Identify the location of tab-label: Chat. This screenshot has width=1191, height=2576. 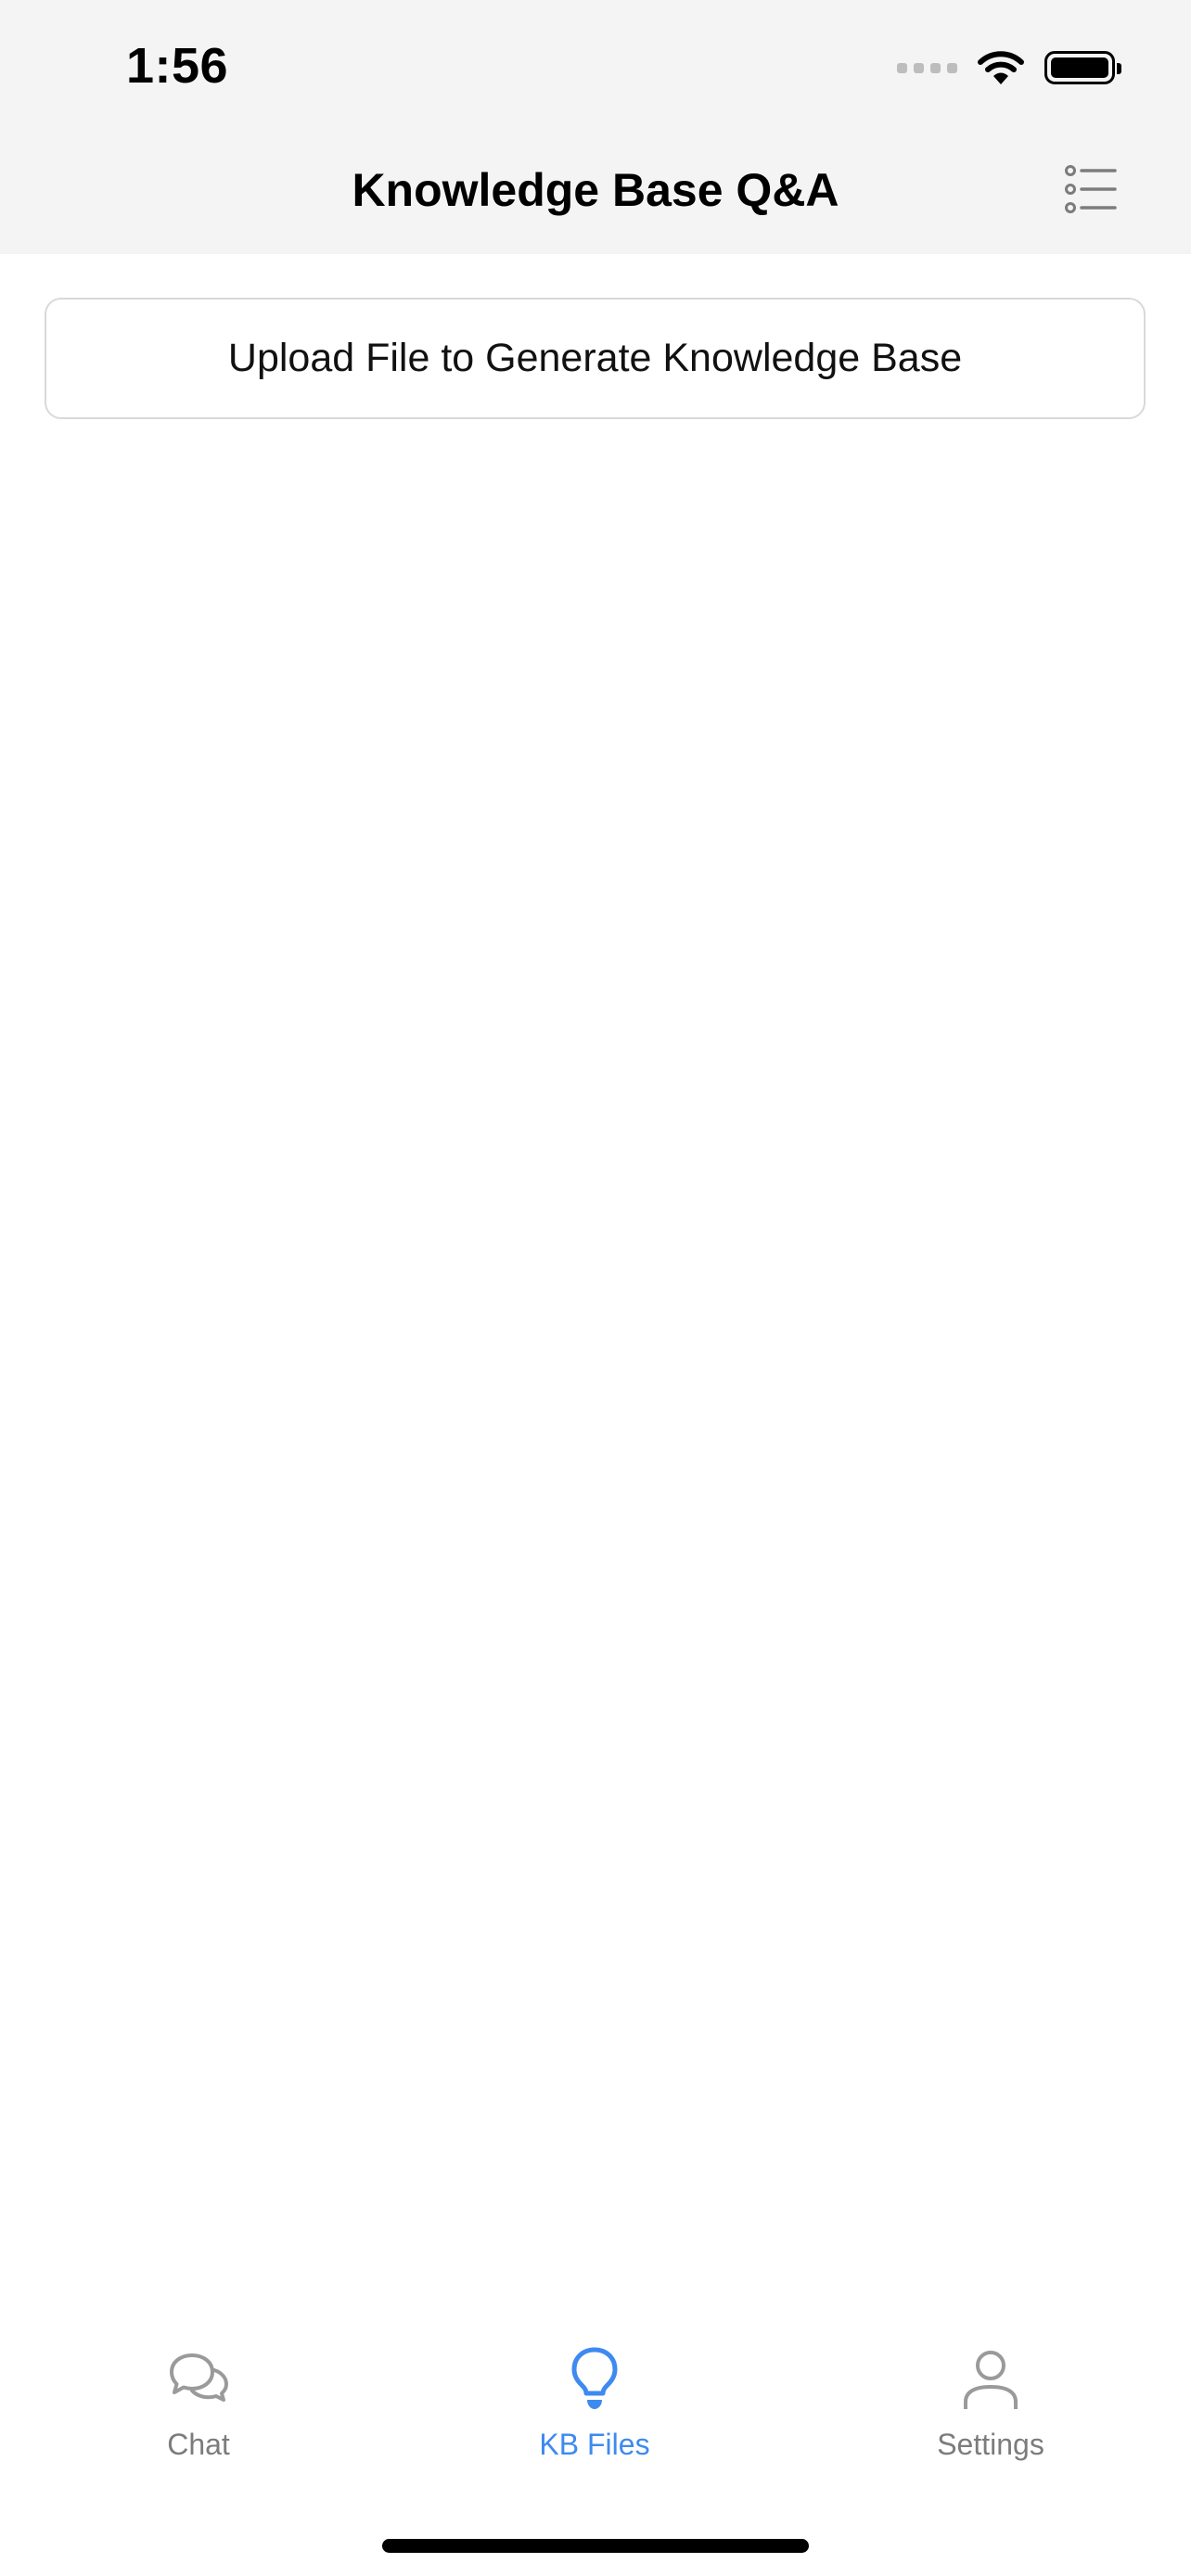
(198, 2445).